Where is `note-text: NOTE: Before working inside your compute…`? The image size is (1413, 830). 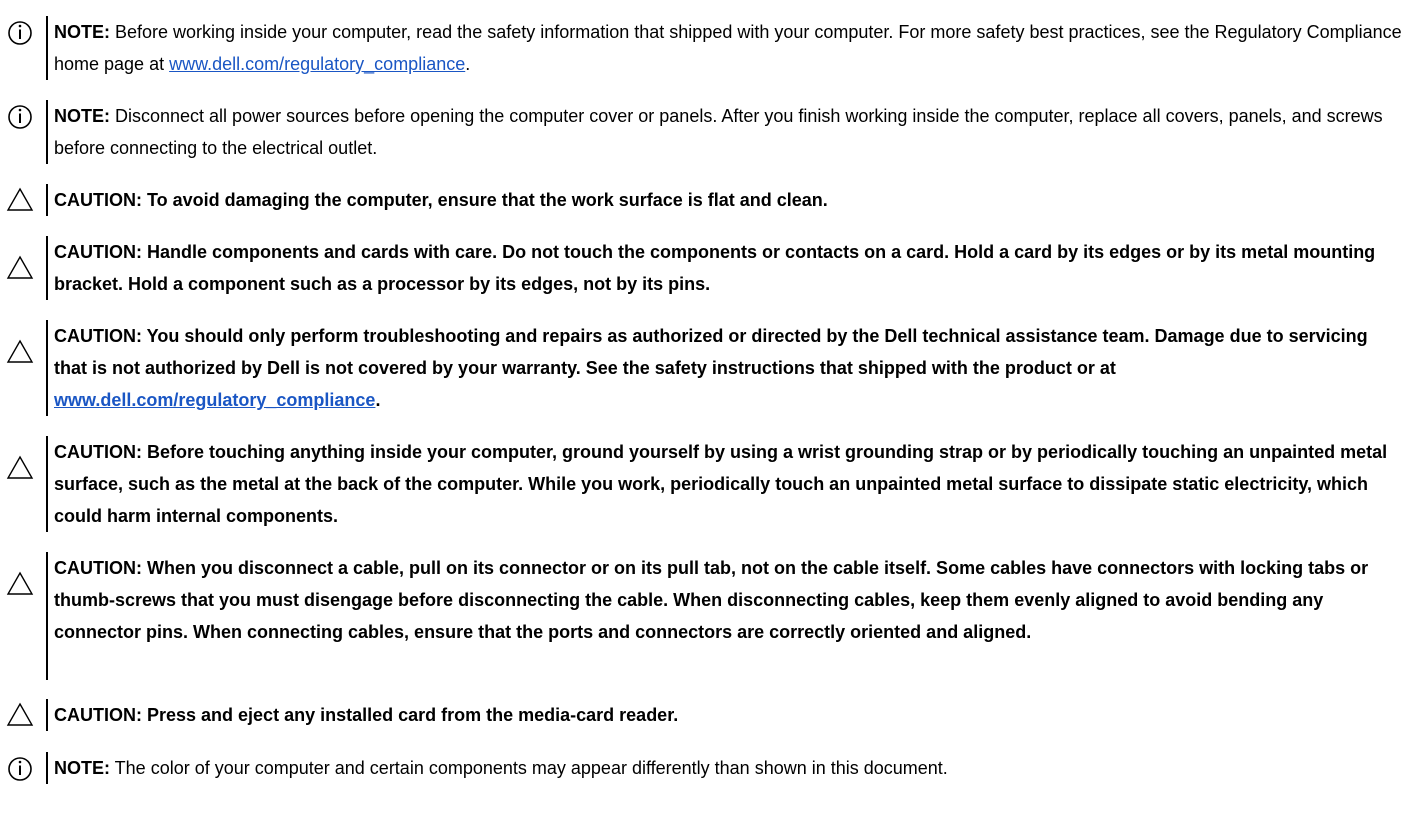
note-text: NOTE: Before working inside your compute… is located at coordinates (729, 48).